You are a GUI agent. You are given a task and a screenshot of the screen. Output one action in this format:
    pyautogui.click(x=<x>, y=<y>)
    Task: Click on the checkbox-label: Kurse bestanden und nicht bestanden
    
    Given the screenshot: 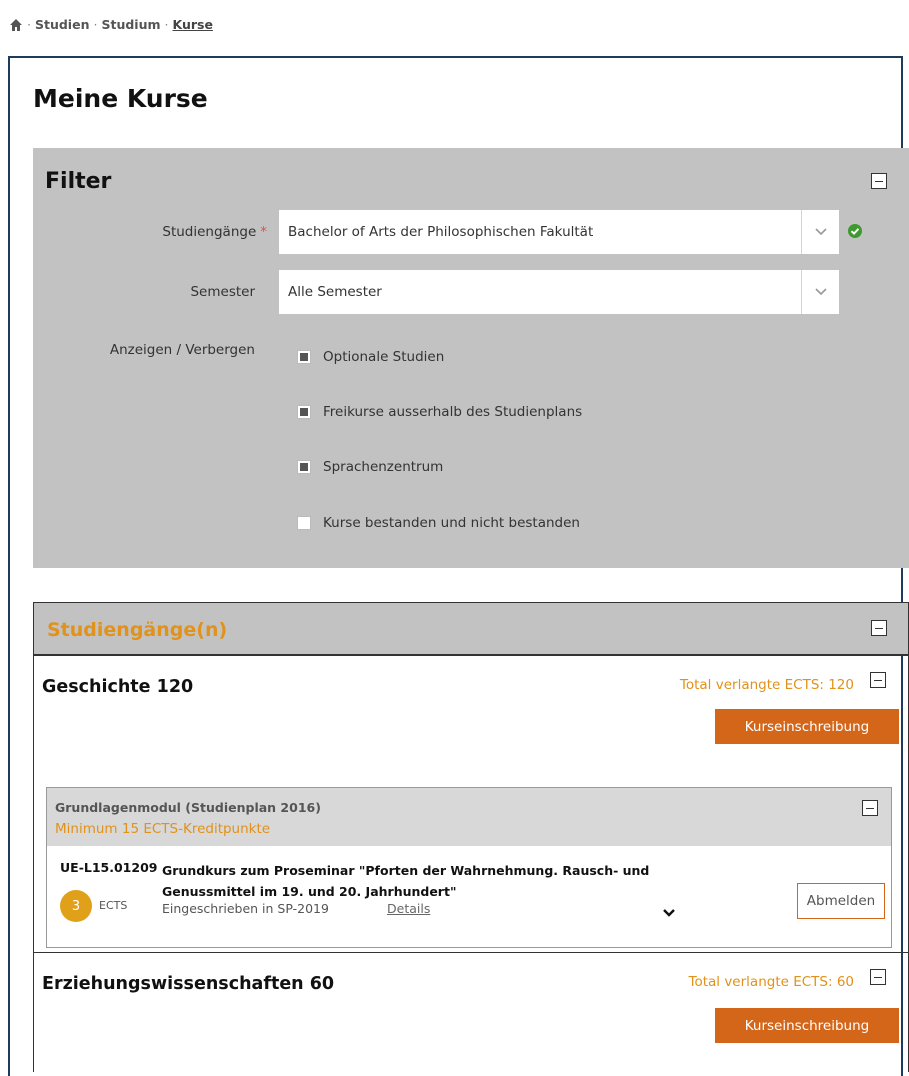 What is the action you would take?
    pyautogui.click(x=451, y=523)
    